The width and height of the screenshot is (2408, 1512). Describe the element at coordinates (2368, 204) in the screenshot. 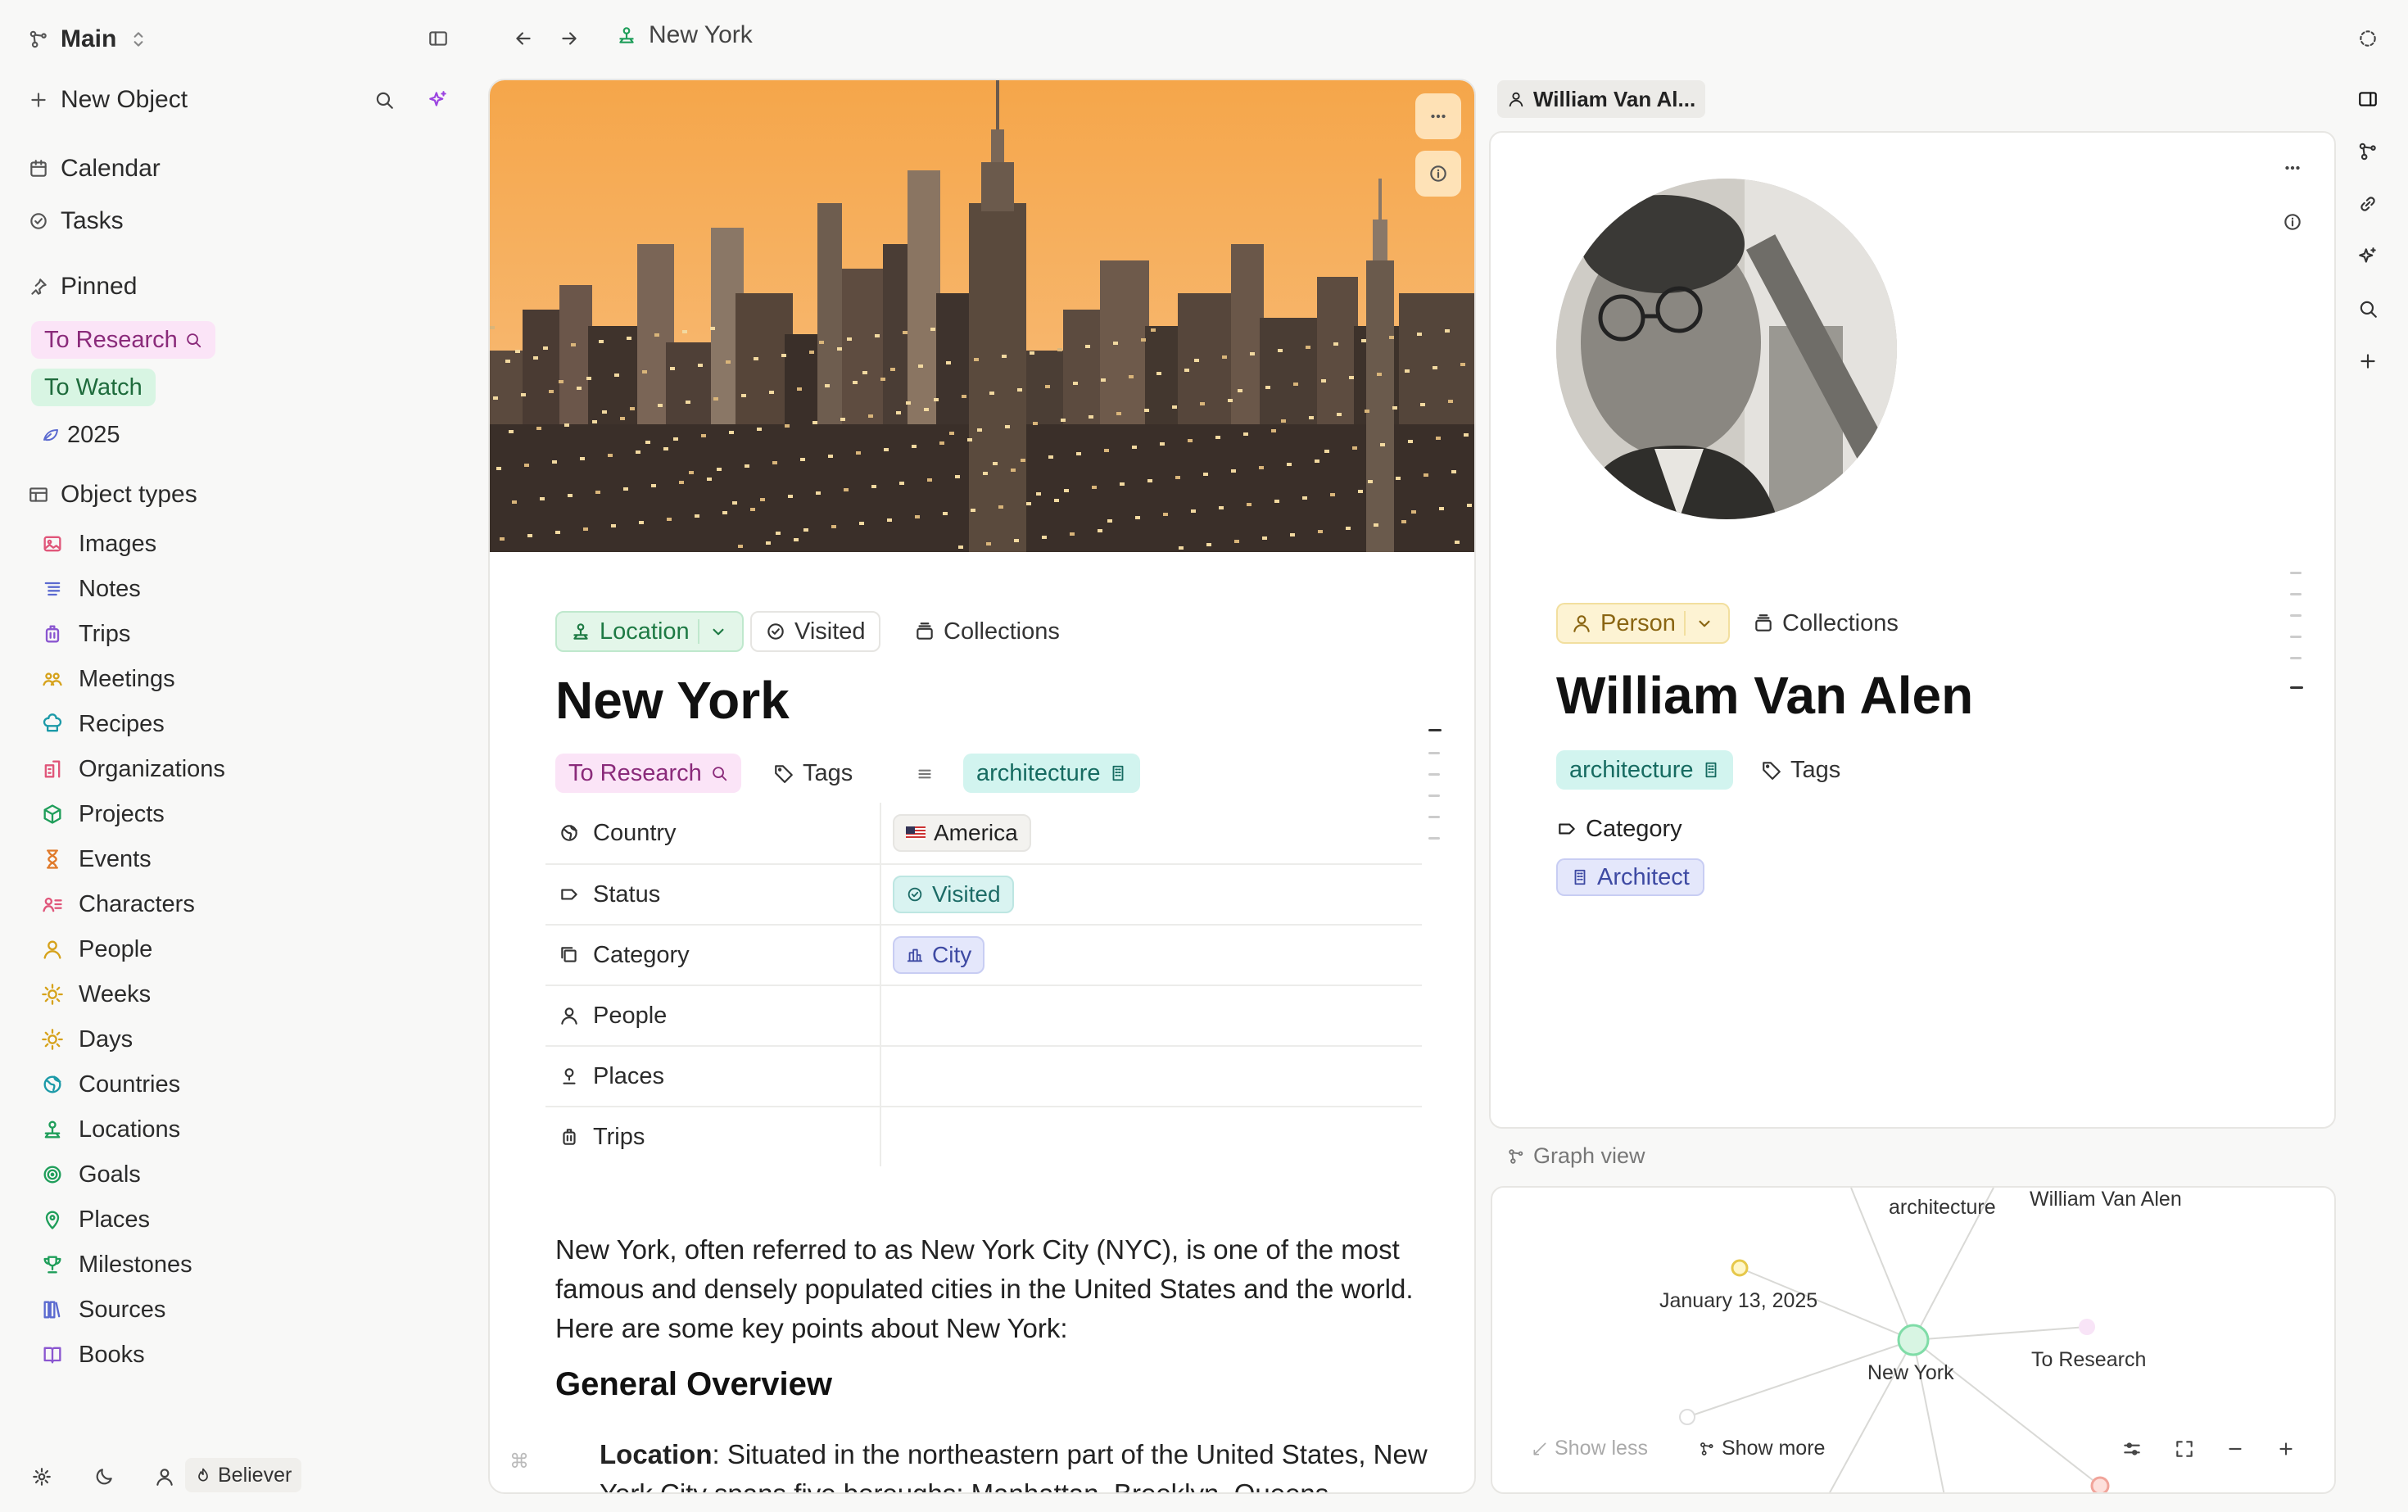

I see `link-icon` at that location.